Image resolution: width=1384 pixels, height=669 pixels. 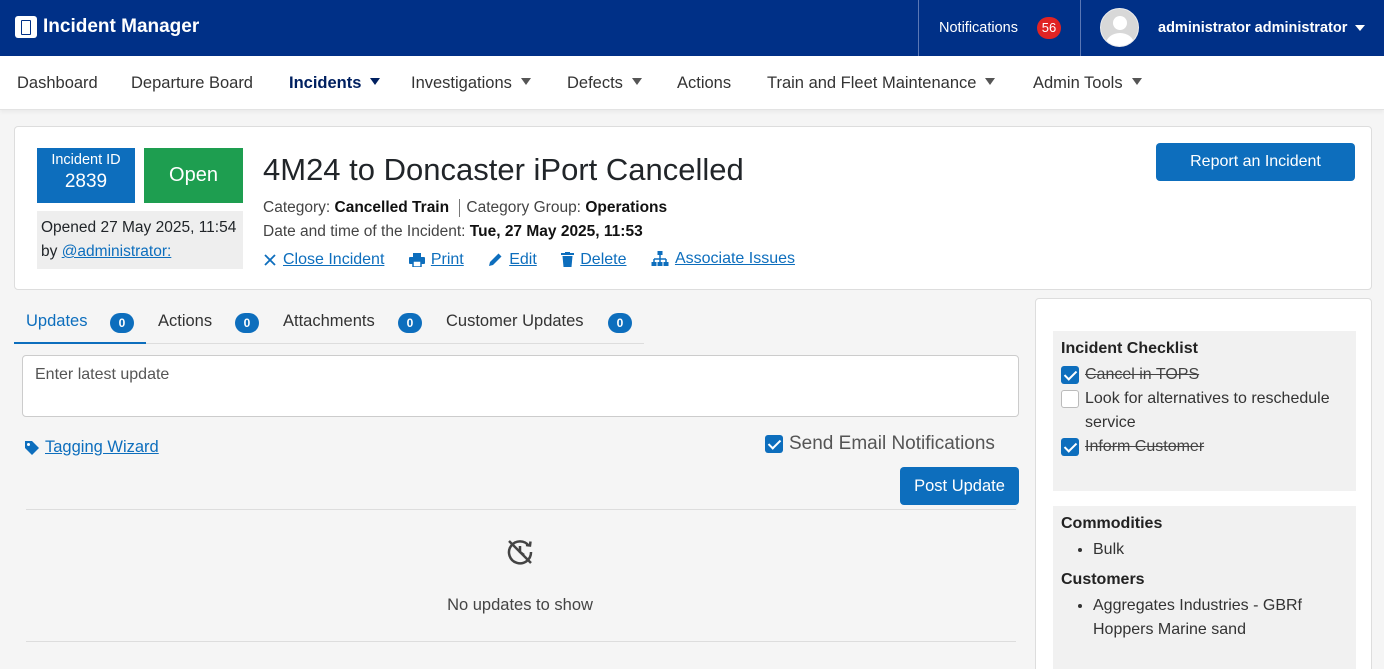 What do you see at coordinates (959, 486) in the screenshot?
I see `post-update-button: Post Update` at bounding box center [959, 486].